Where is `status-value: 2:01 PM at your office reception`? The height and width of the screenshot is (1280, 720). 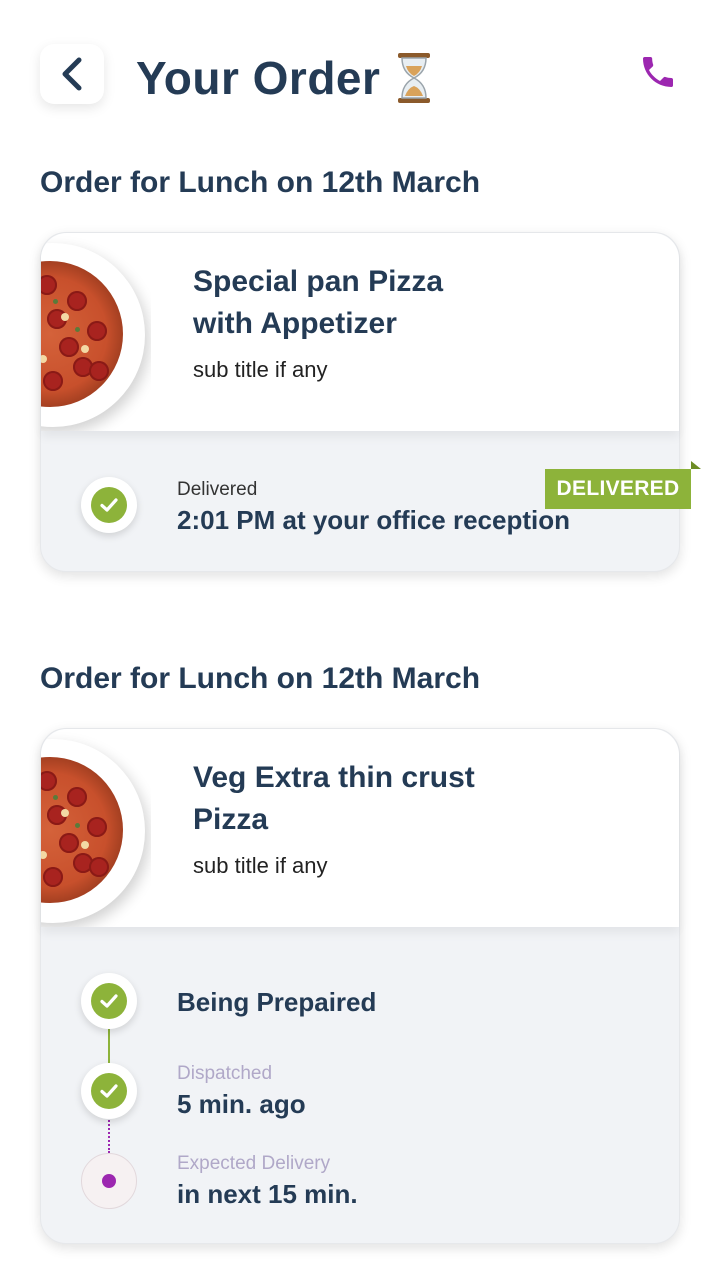 status-value: 2:01 PM at your office reception is located at coordinates (373, 520).